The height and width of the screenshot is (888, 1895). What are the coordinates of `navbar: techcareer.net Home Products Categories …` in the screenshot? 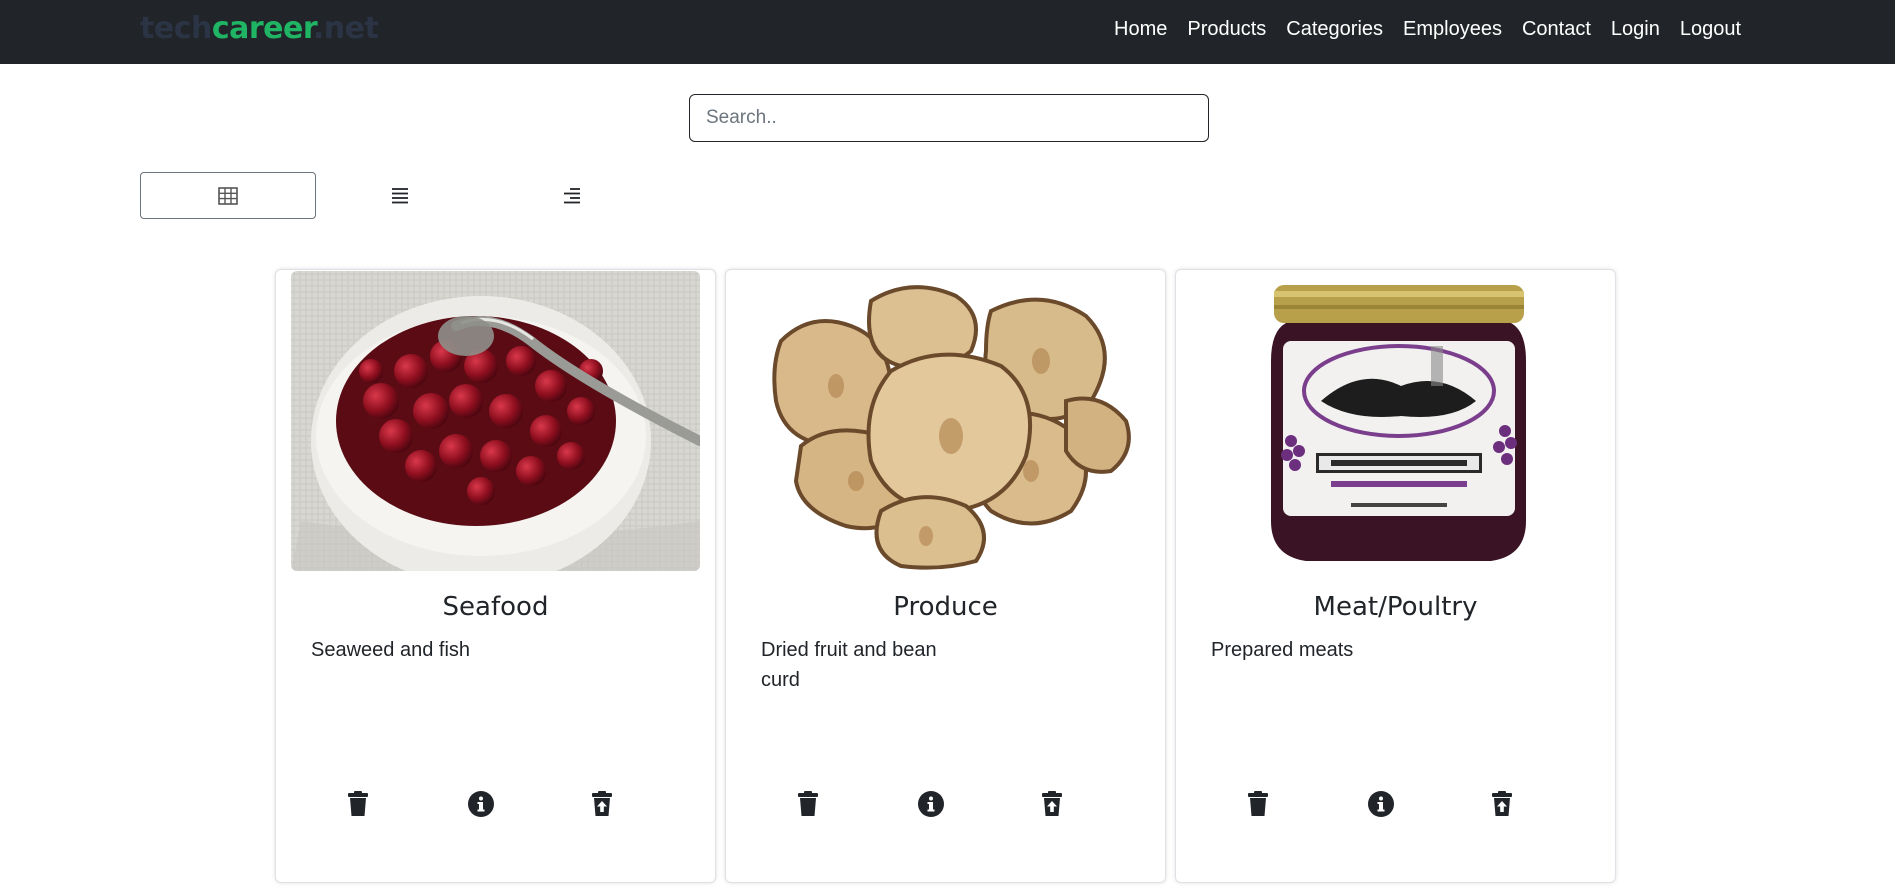 It's located at (947, 32).